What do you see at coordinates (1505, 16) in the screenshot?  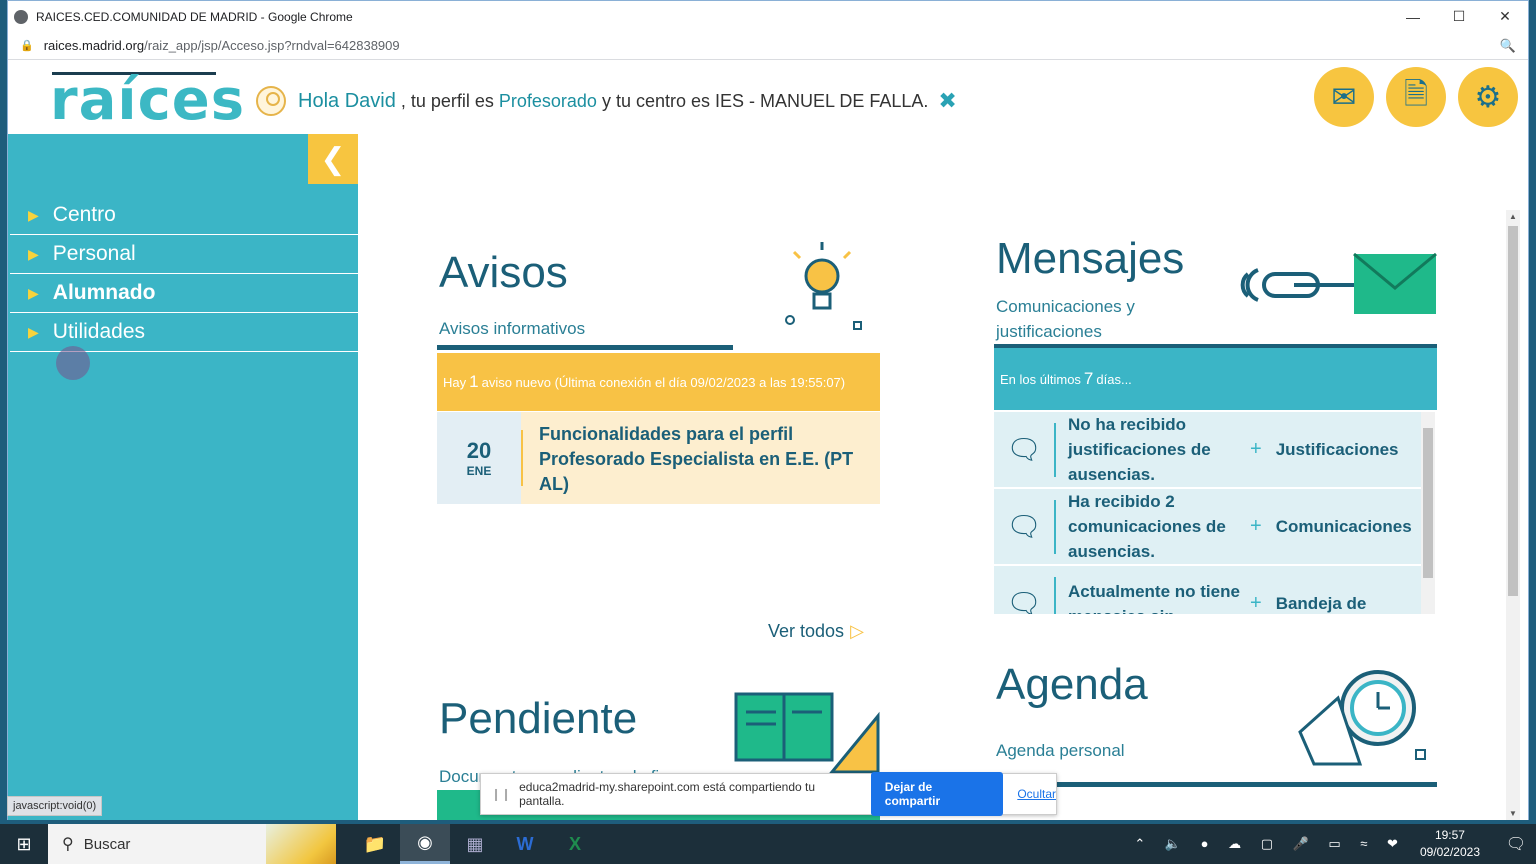 I see `close-icon: ✕` at bounding box center [1505, 16].